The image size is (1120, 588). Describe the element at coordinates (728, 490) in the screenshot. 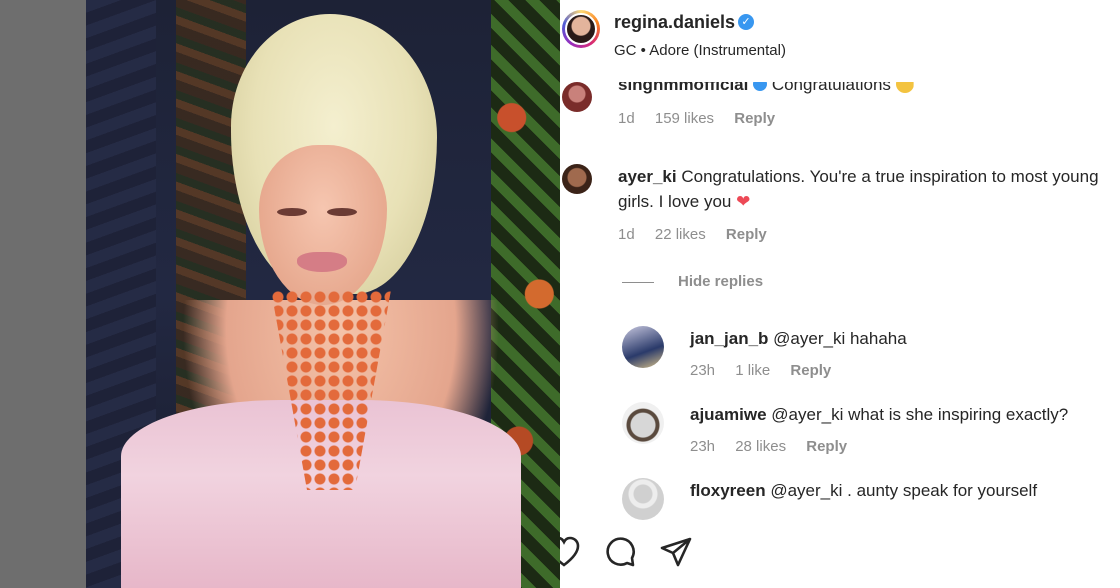

I see `reply-username: floxyreen` at that location.